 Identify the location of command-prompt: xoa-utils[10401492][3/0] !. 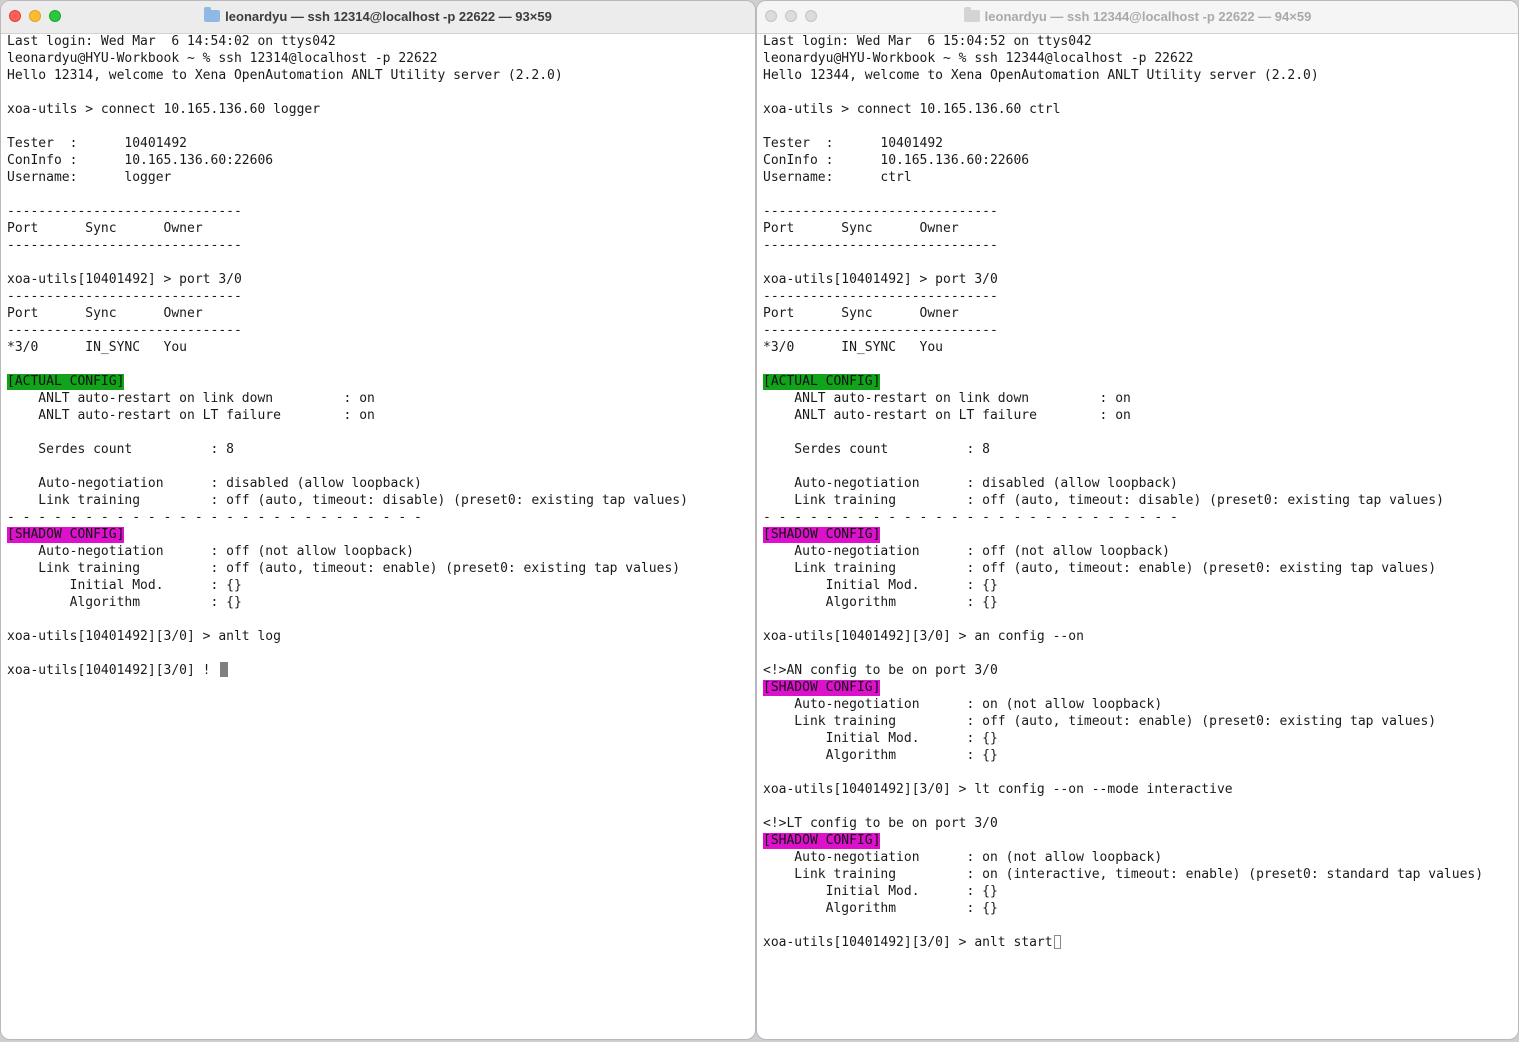
(379, 670).